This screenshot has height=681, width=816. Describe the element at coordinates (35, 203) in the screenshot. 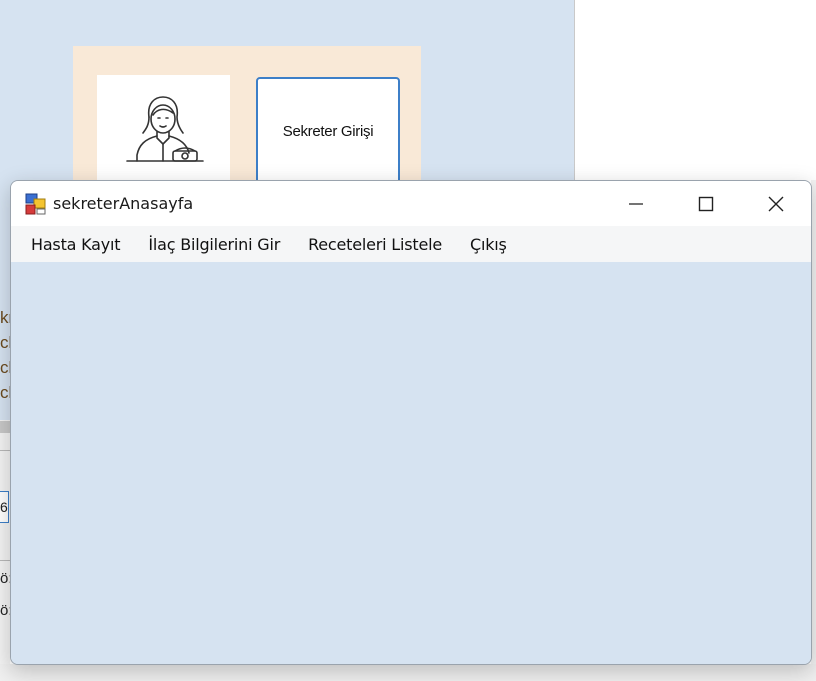

I see `app-icon` at that location.